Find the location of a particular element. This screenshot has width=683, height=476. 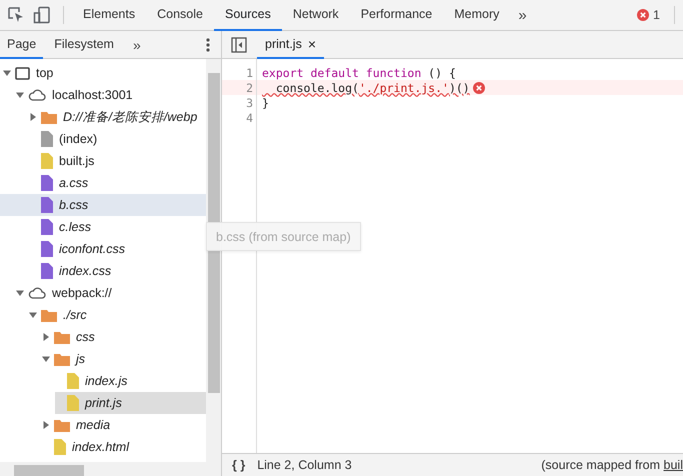

source-link: buil is located at coordinates (673, 465).